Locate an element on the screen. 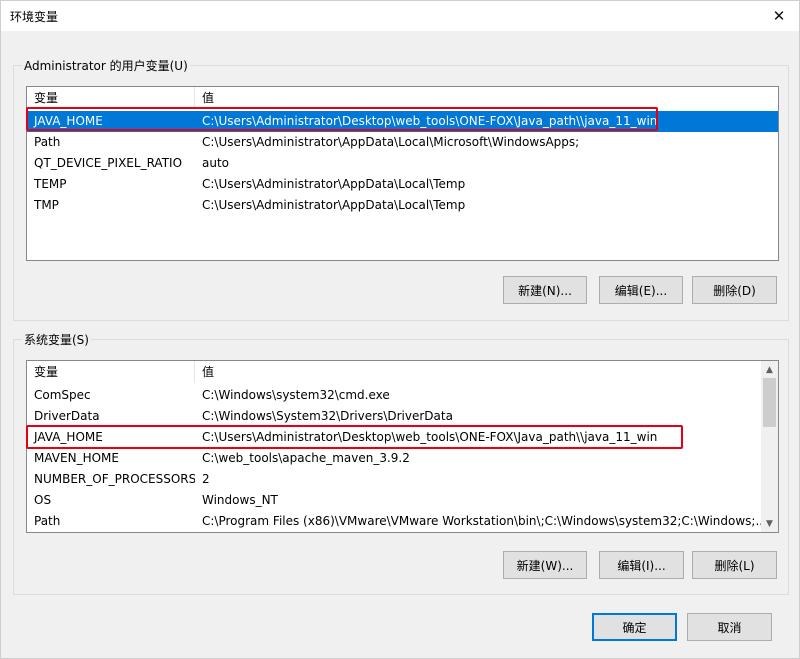 The image size is (800, 659). close-icon: ✕ is located at coordinates (779, 16).